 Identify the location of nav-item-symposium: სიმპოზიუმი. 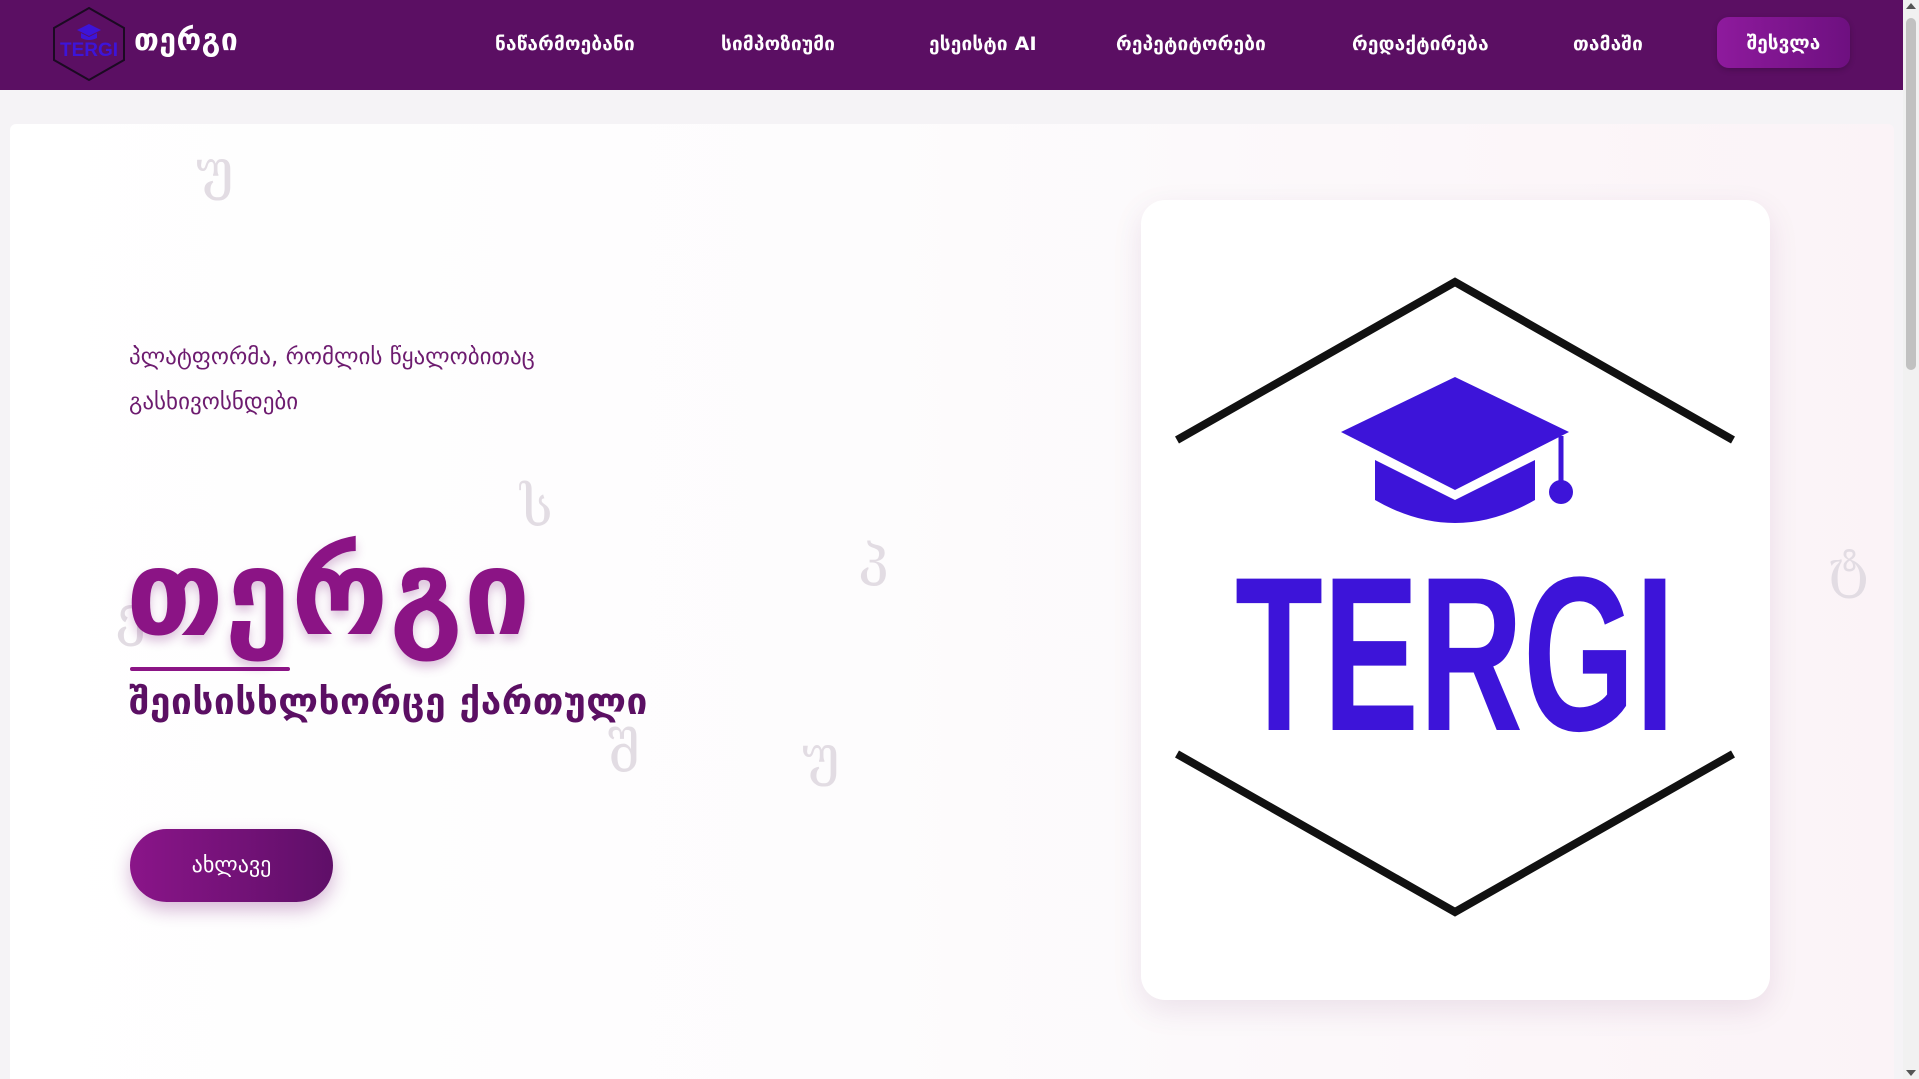
(778, 44).